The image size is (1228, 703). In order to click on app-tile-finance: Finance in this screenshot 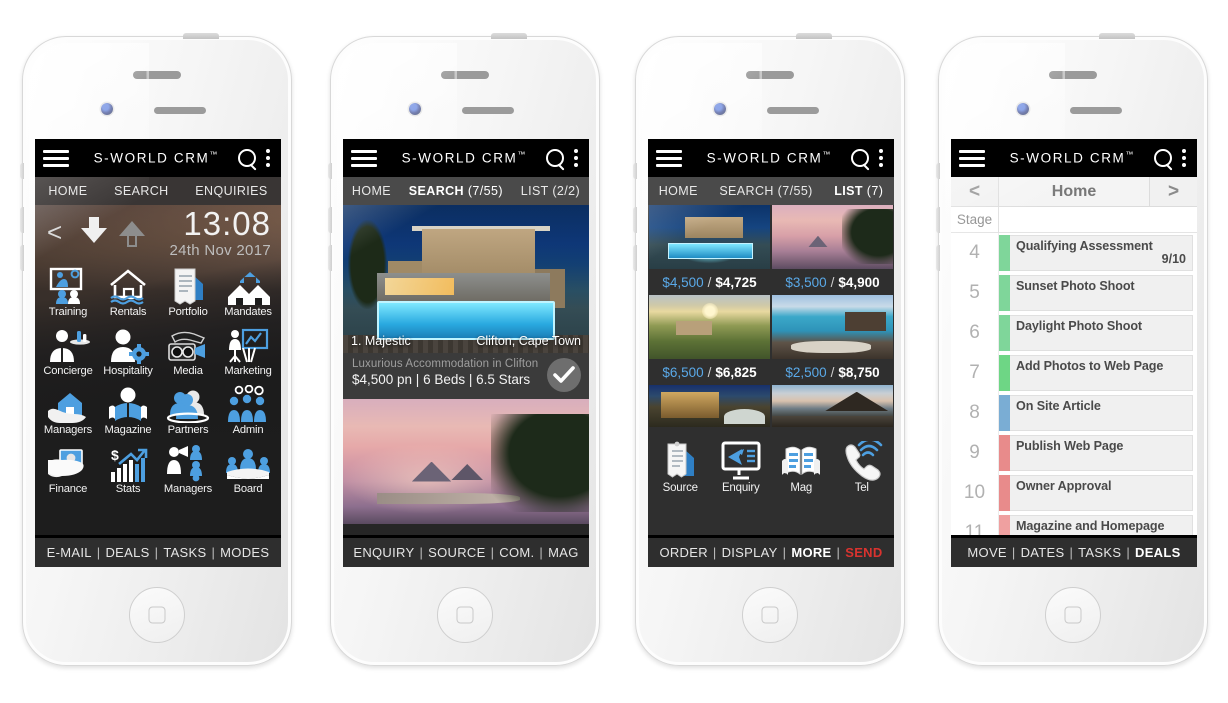, I will do `click(68, 466)`.